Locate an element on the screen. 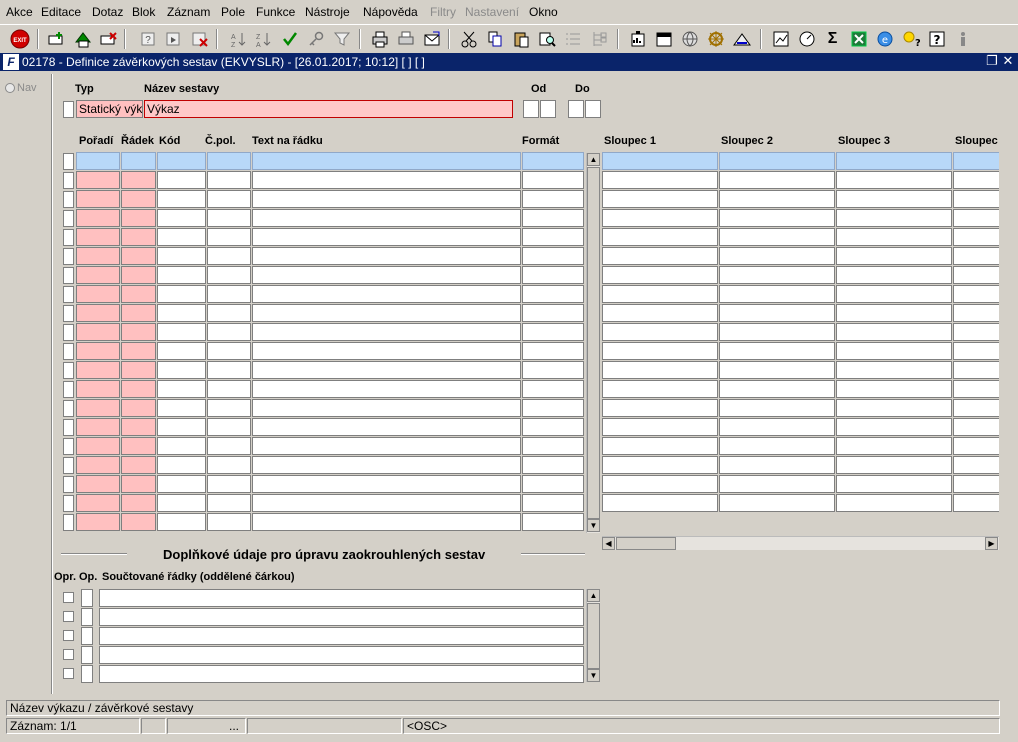 This screenshot has height=742, width=1018. scroll-thumb is located at coordinates (593, 343).